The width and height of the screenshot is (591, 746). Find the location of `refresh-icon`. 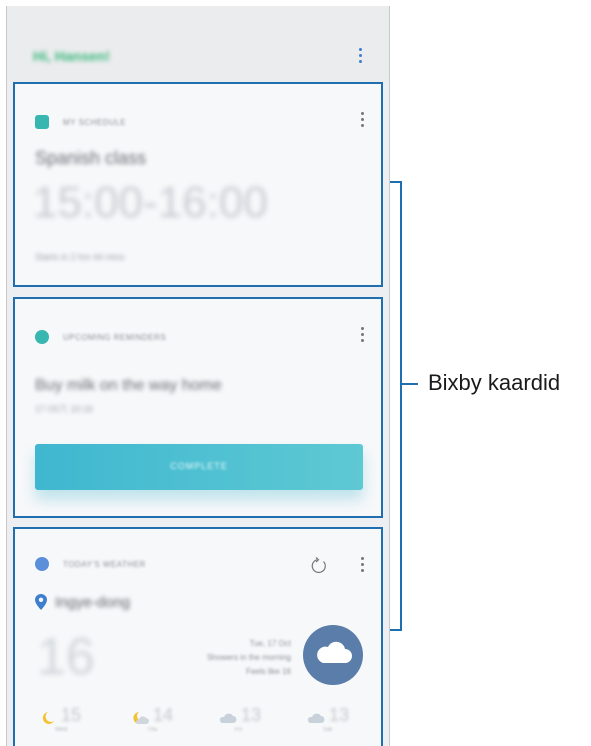

refresh-icon is located at coordinates (319, 566).